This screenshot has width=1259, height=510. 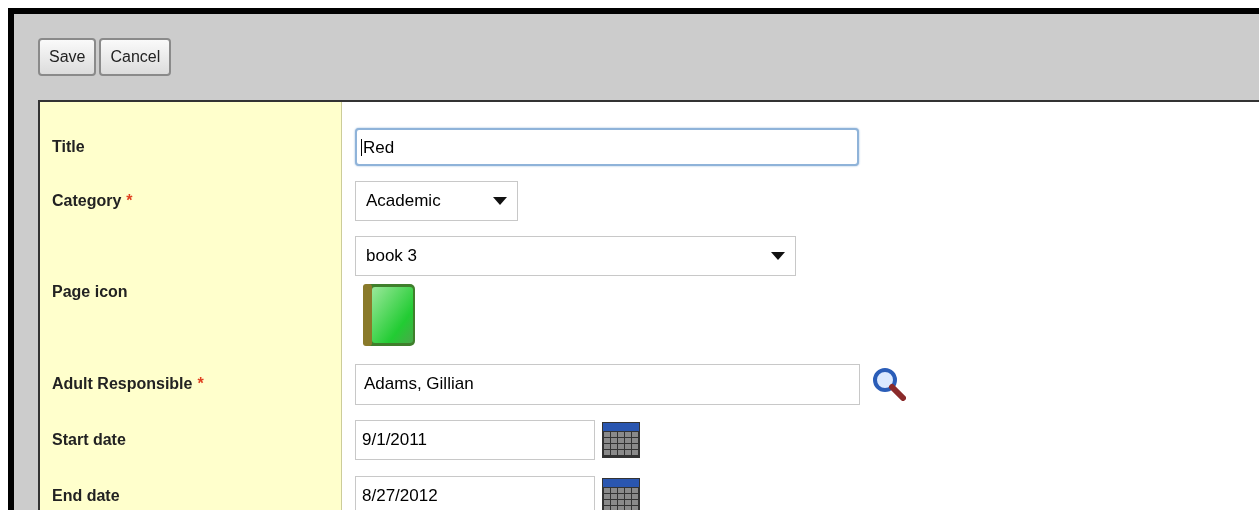 What do you see at coordinates (89, 440) in the screenshot?
I see `field-label: Start date` at bounding box center [89, 440].